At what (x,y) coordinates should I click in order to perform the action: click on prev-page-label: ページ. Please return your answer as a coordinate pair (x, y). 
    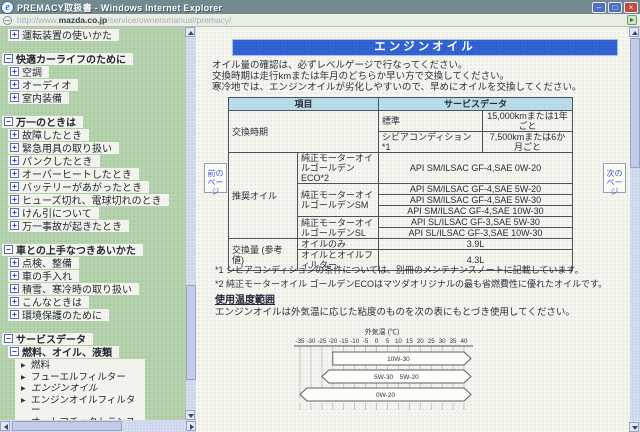
    Looking at the image, I should click on (215, 187).